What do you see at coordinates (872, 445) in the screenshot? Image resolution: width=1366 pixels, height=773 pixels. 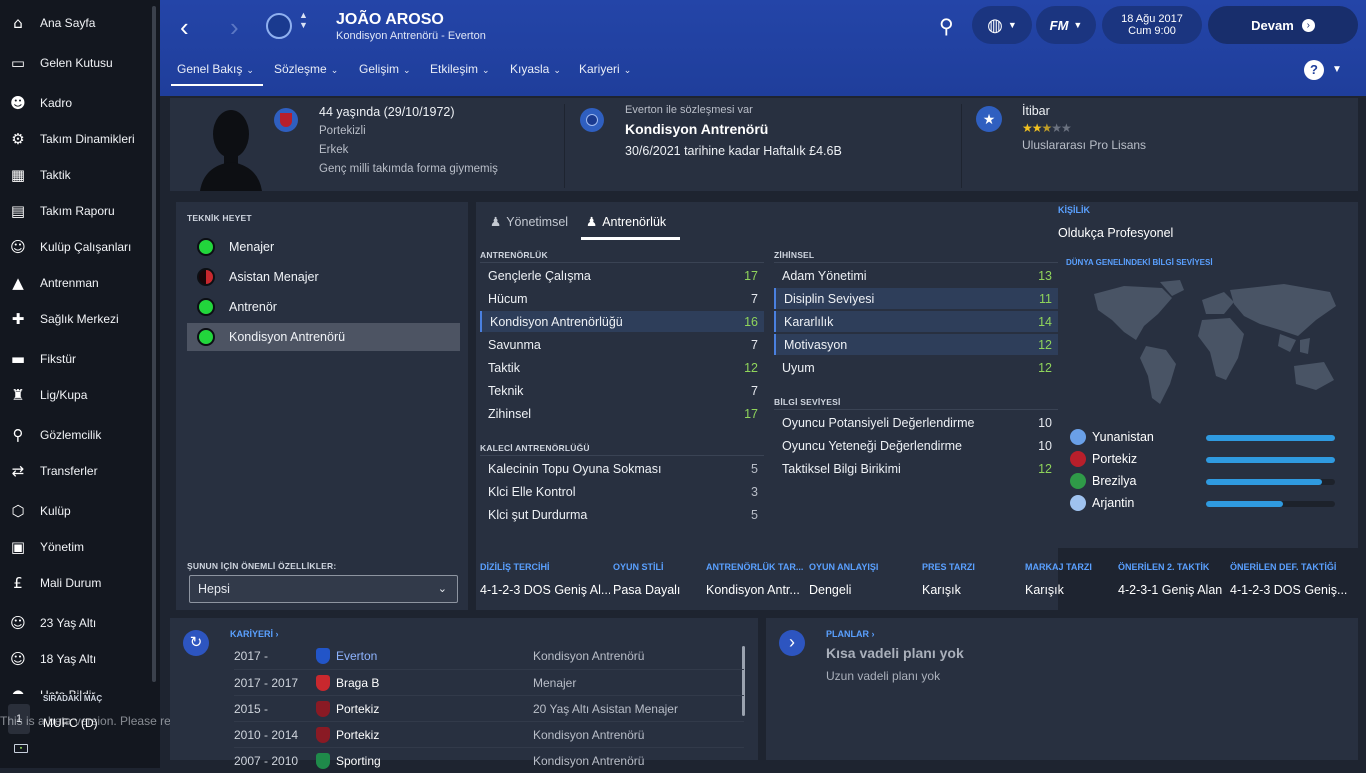 I see `attribute-label: Oyuncu Yeteneği Değerlendirme` at bounding box center [872, 445].